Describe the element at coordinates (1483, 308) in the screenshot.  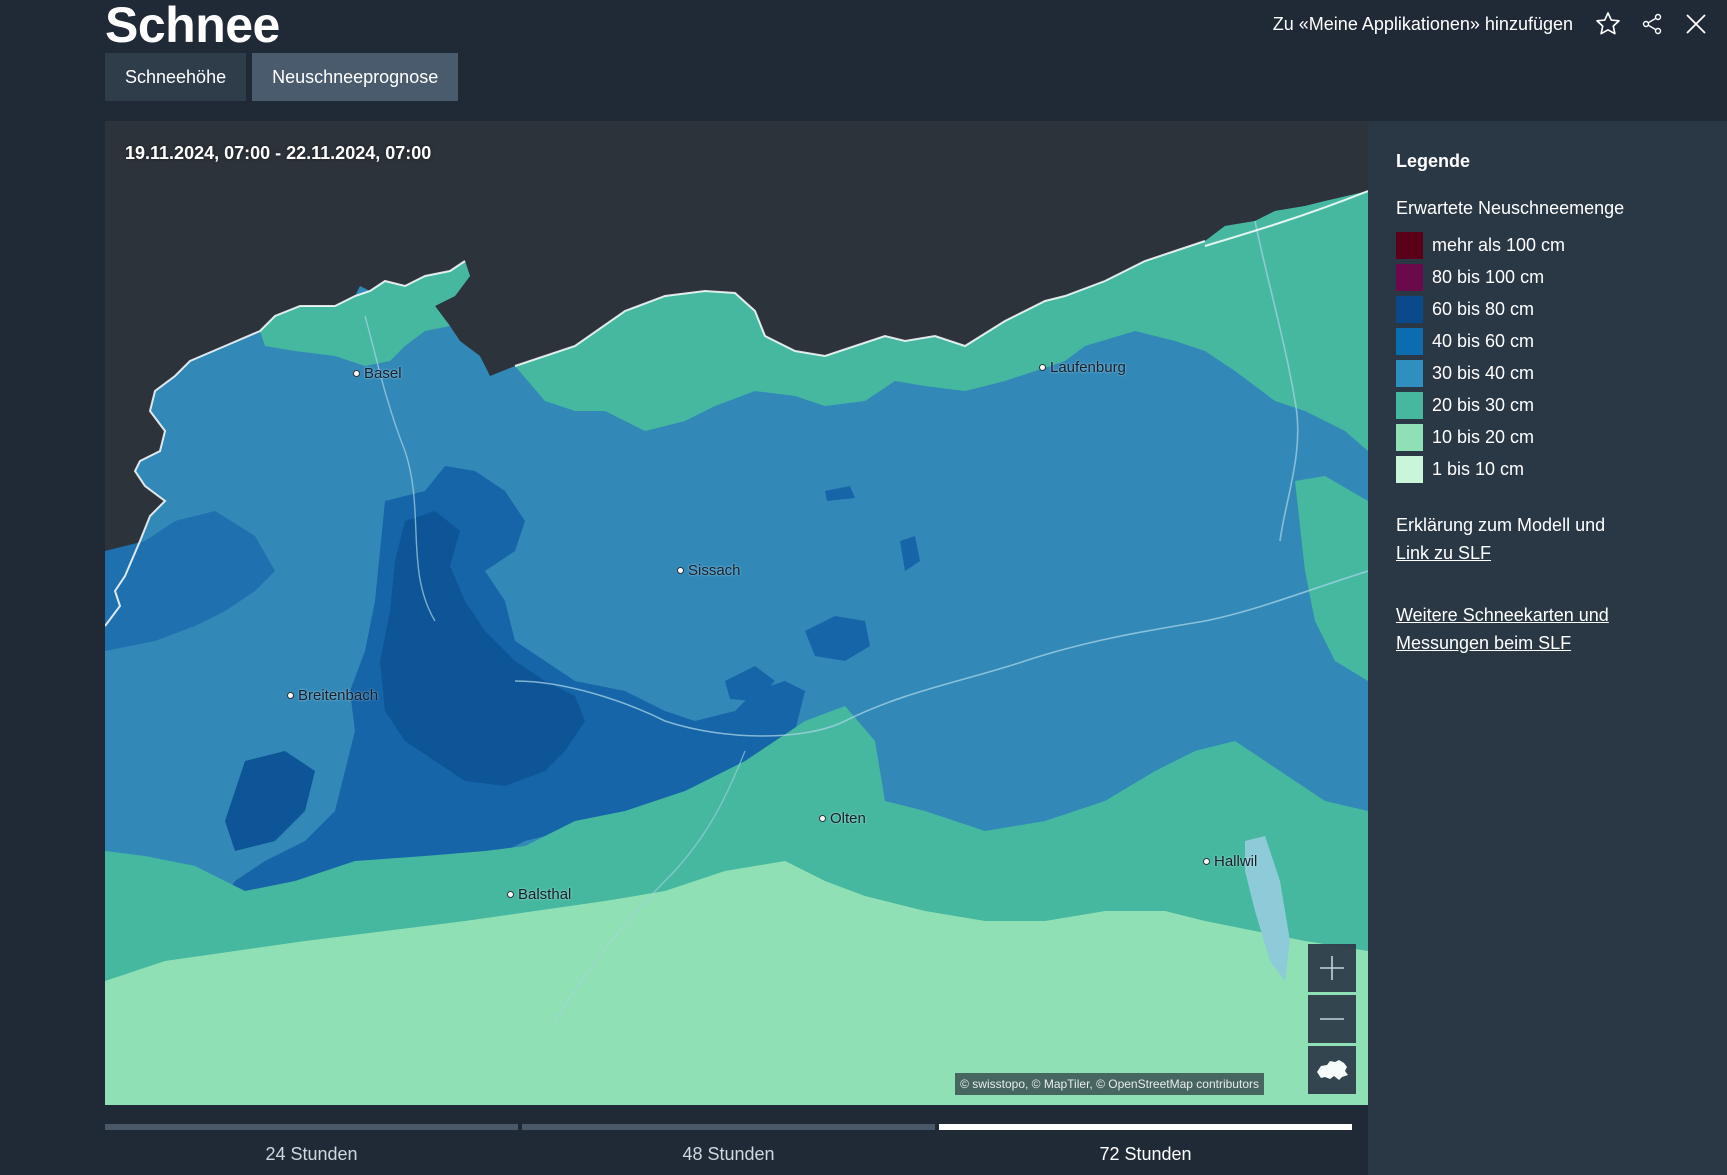
I see `legend-label: 60 bis 80 cm` at that location.